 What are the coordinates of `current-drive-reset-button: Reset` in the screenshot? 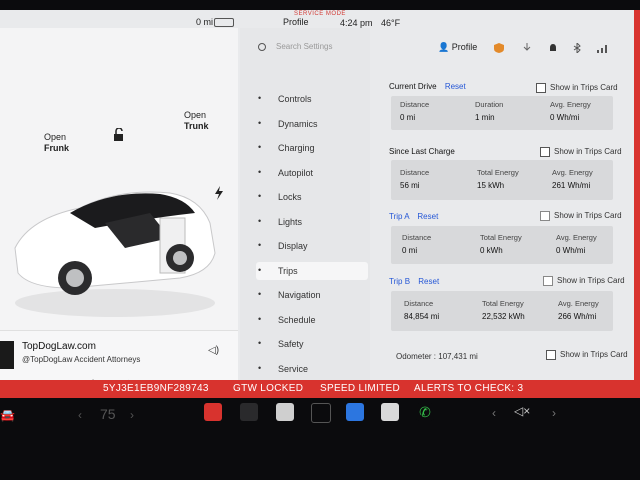 It's located at (455, 86).